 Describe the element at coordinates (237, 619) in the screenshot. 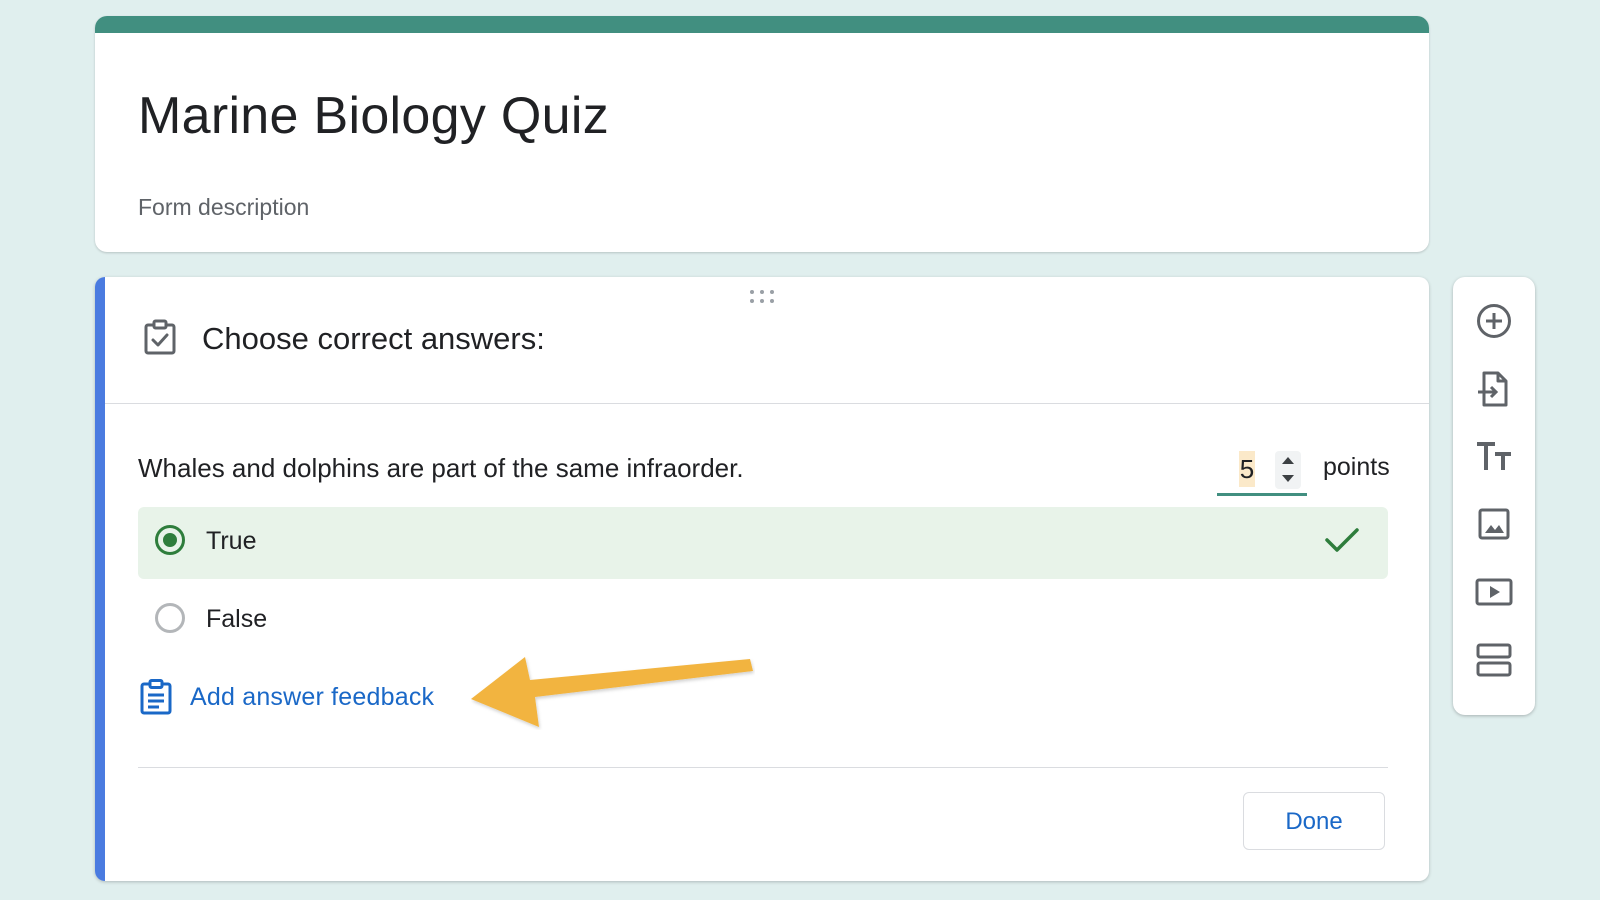

I see `option-label: False` at that location.